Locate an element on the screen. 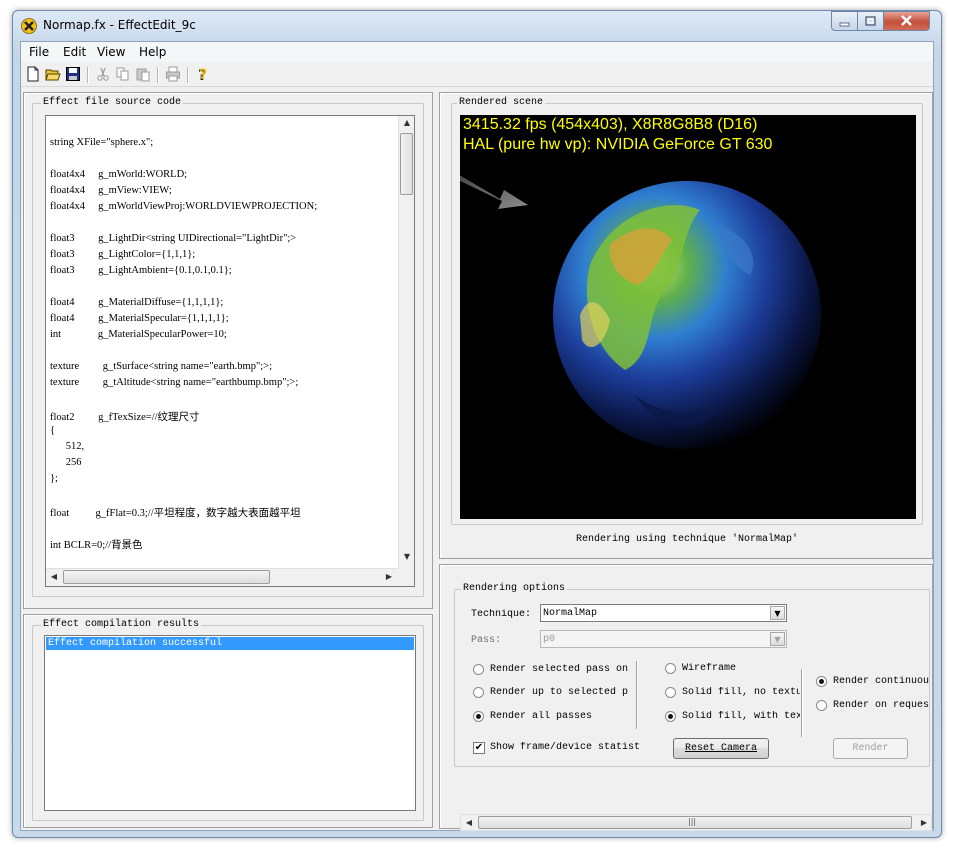 The image size is (960, 857). options-horizontal-scrollbar: ◀ ||| ▶ is located at coordinates (696, 822).